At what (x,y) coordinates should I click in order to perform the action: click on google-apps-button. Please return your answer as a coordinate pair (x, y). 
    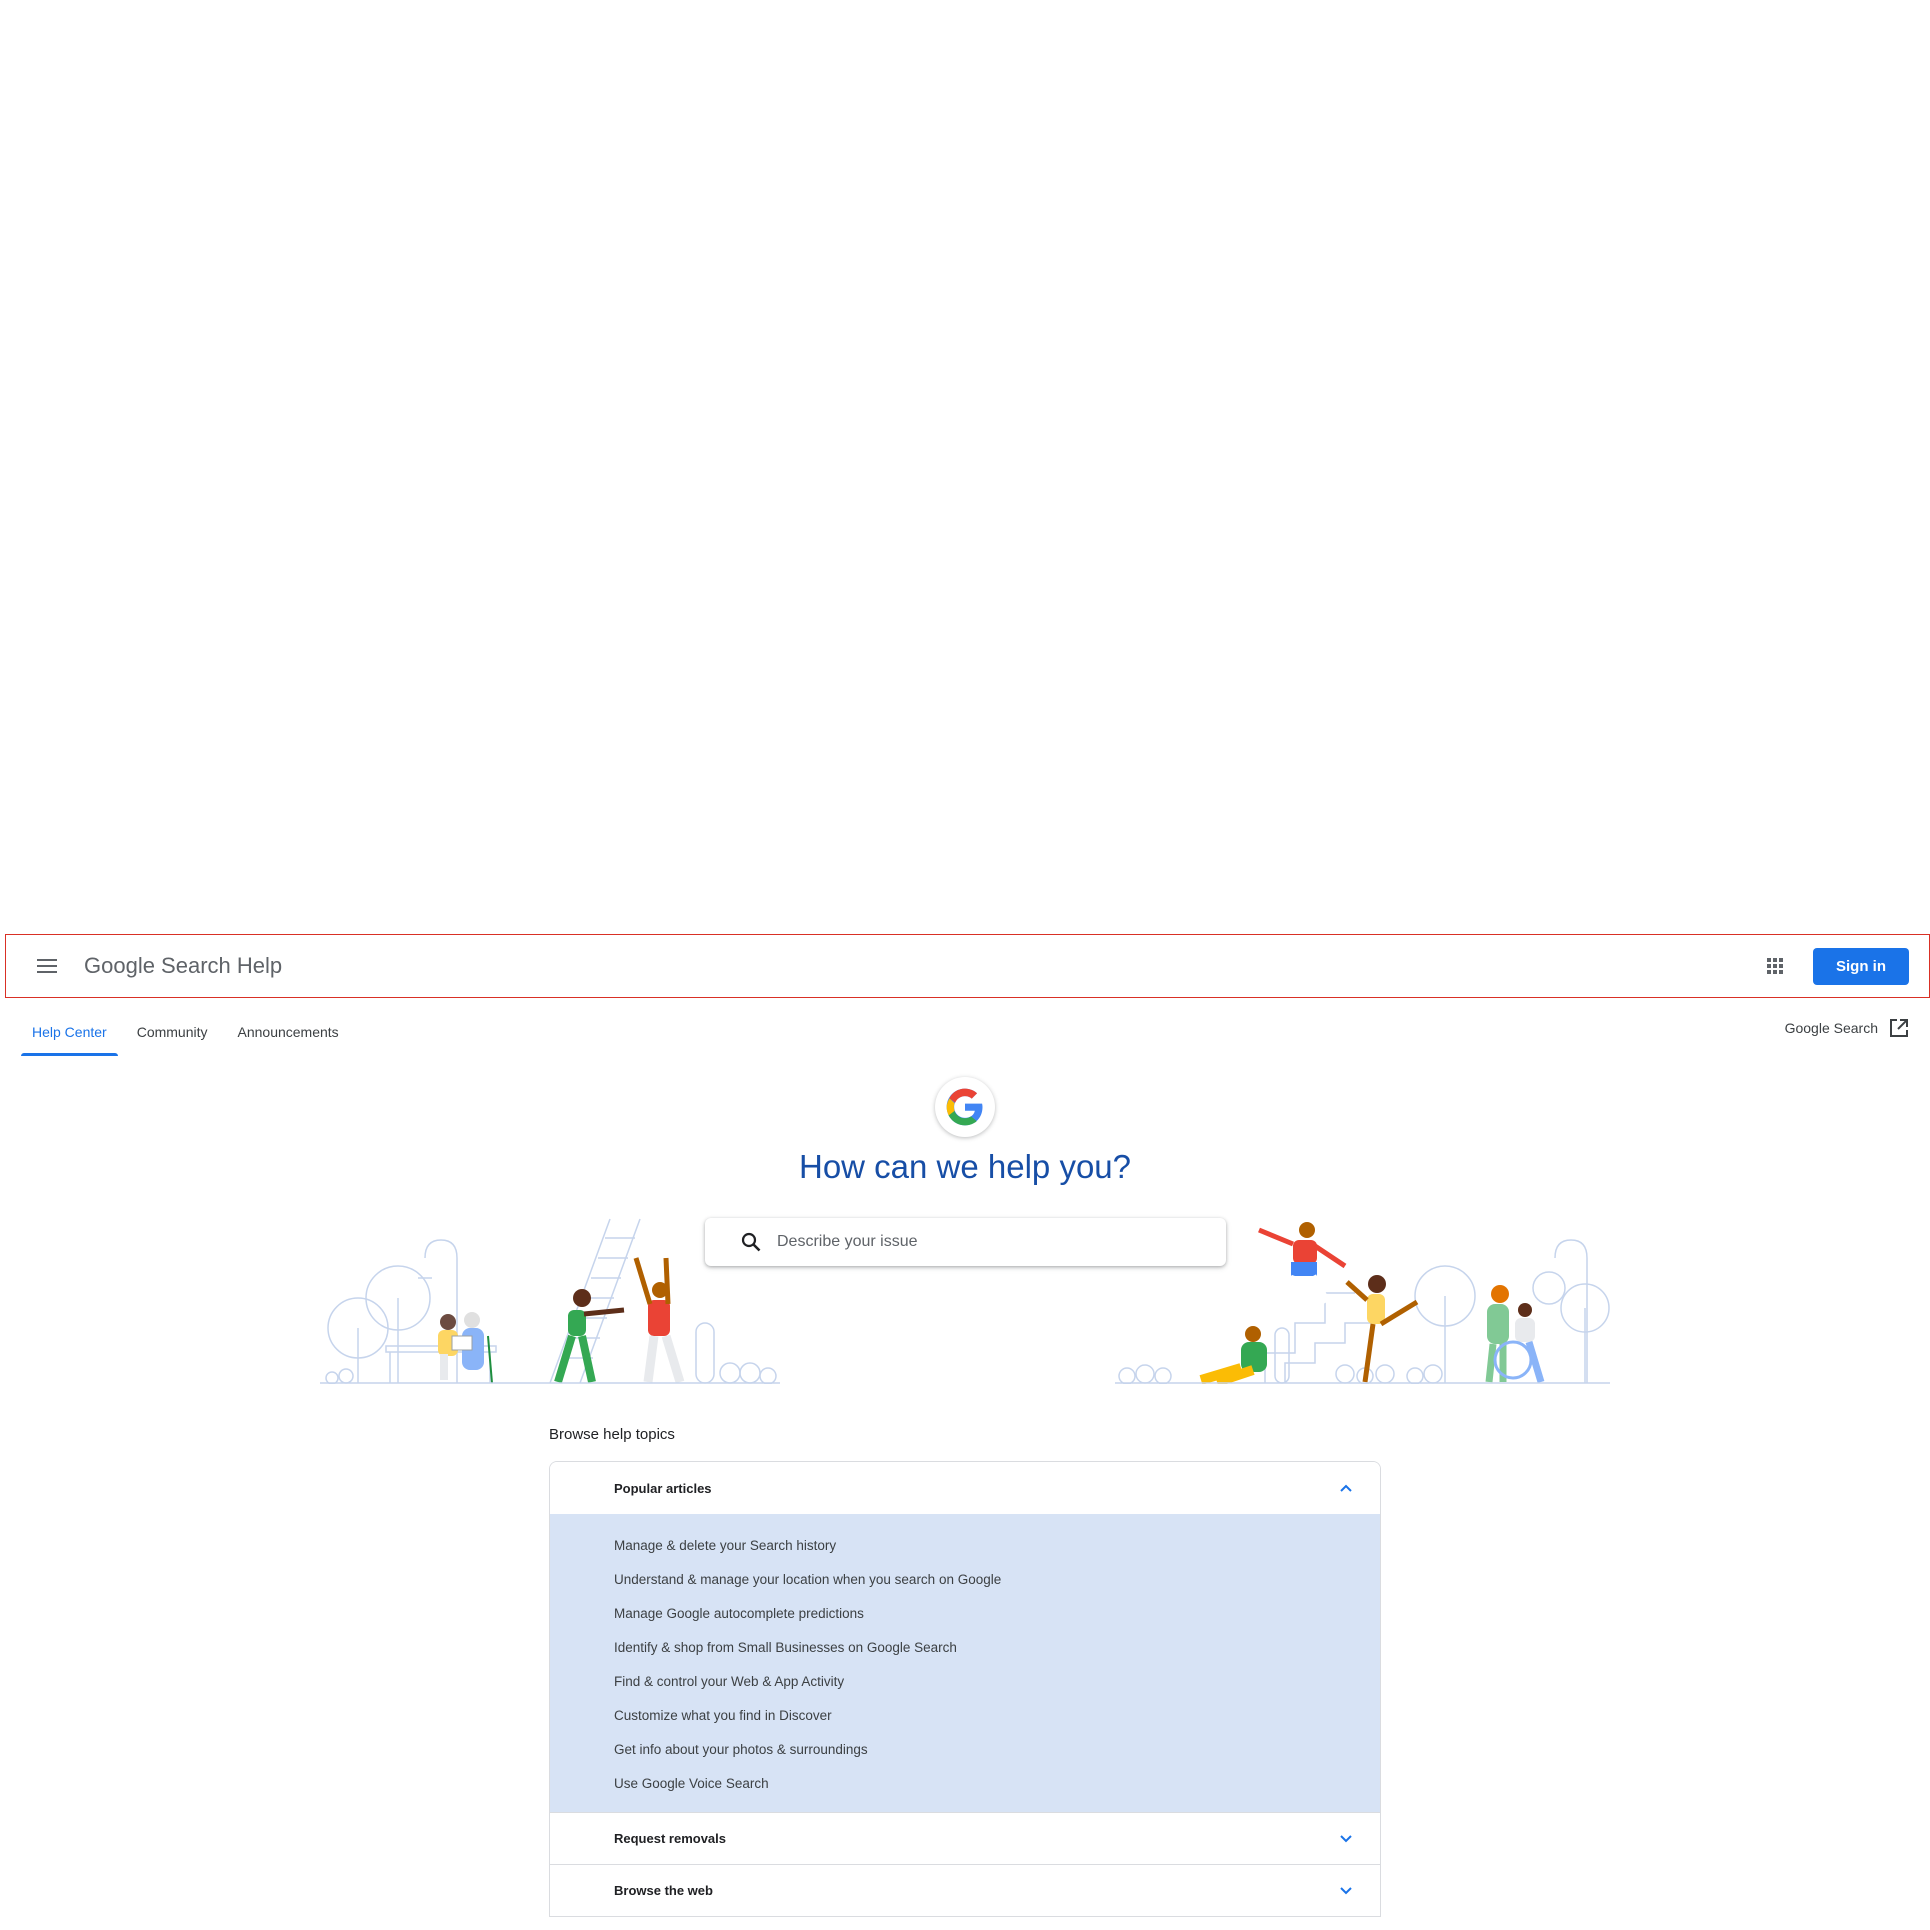
    Looking at the image, I should click on (1775, 966).